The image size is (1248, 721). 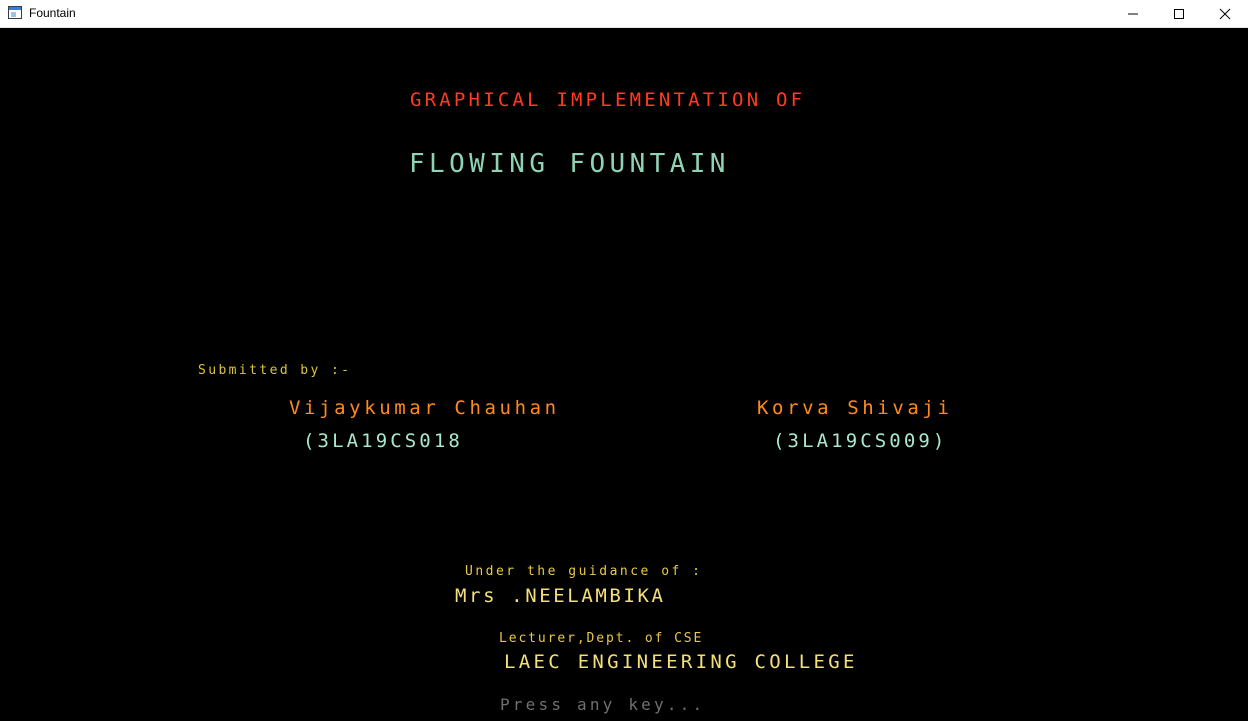 What do you see at coordinates (681, 662) in the screenshot?
I see `college-name: LAEC ENGINEERING COLLEGE` at bounding box center [681, 662].